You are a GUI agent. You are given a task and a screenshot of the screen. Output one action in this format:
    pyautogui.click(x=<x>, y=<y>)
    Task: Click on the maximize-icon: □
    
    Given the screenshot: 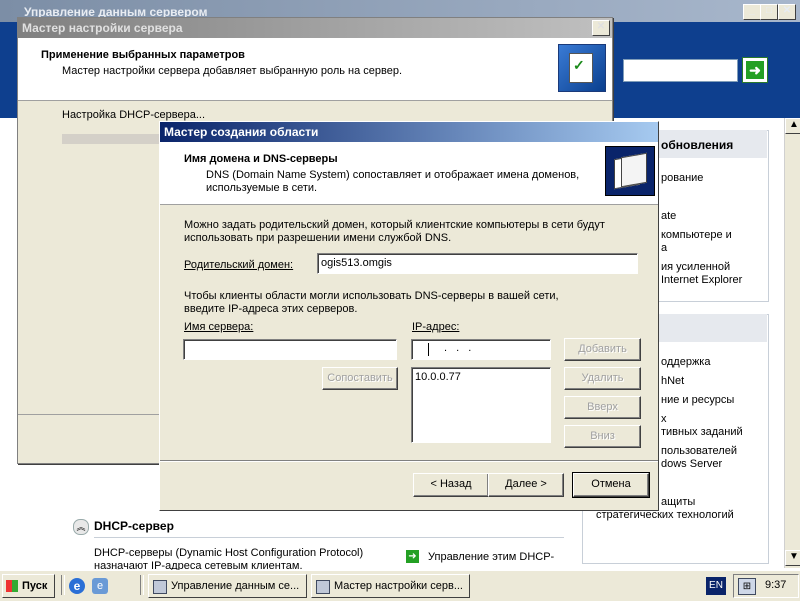 What is the action you would take?
    pyautogui.click(x=769, y=12)
    